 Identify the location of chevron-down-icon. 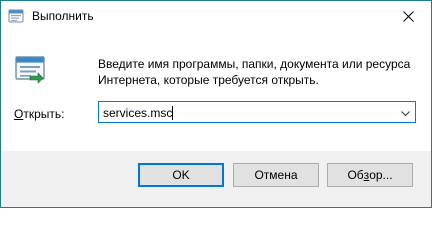
(405, 113).